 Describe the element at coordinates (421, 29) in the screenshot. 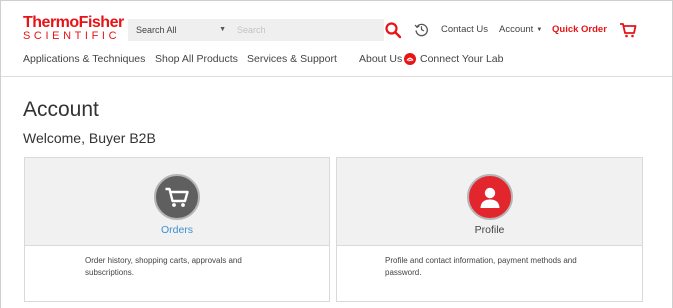

I see `history-icon` at that location.